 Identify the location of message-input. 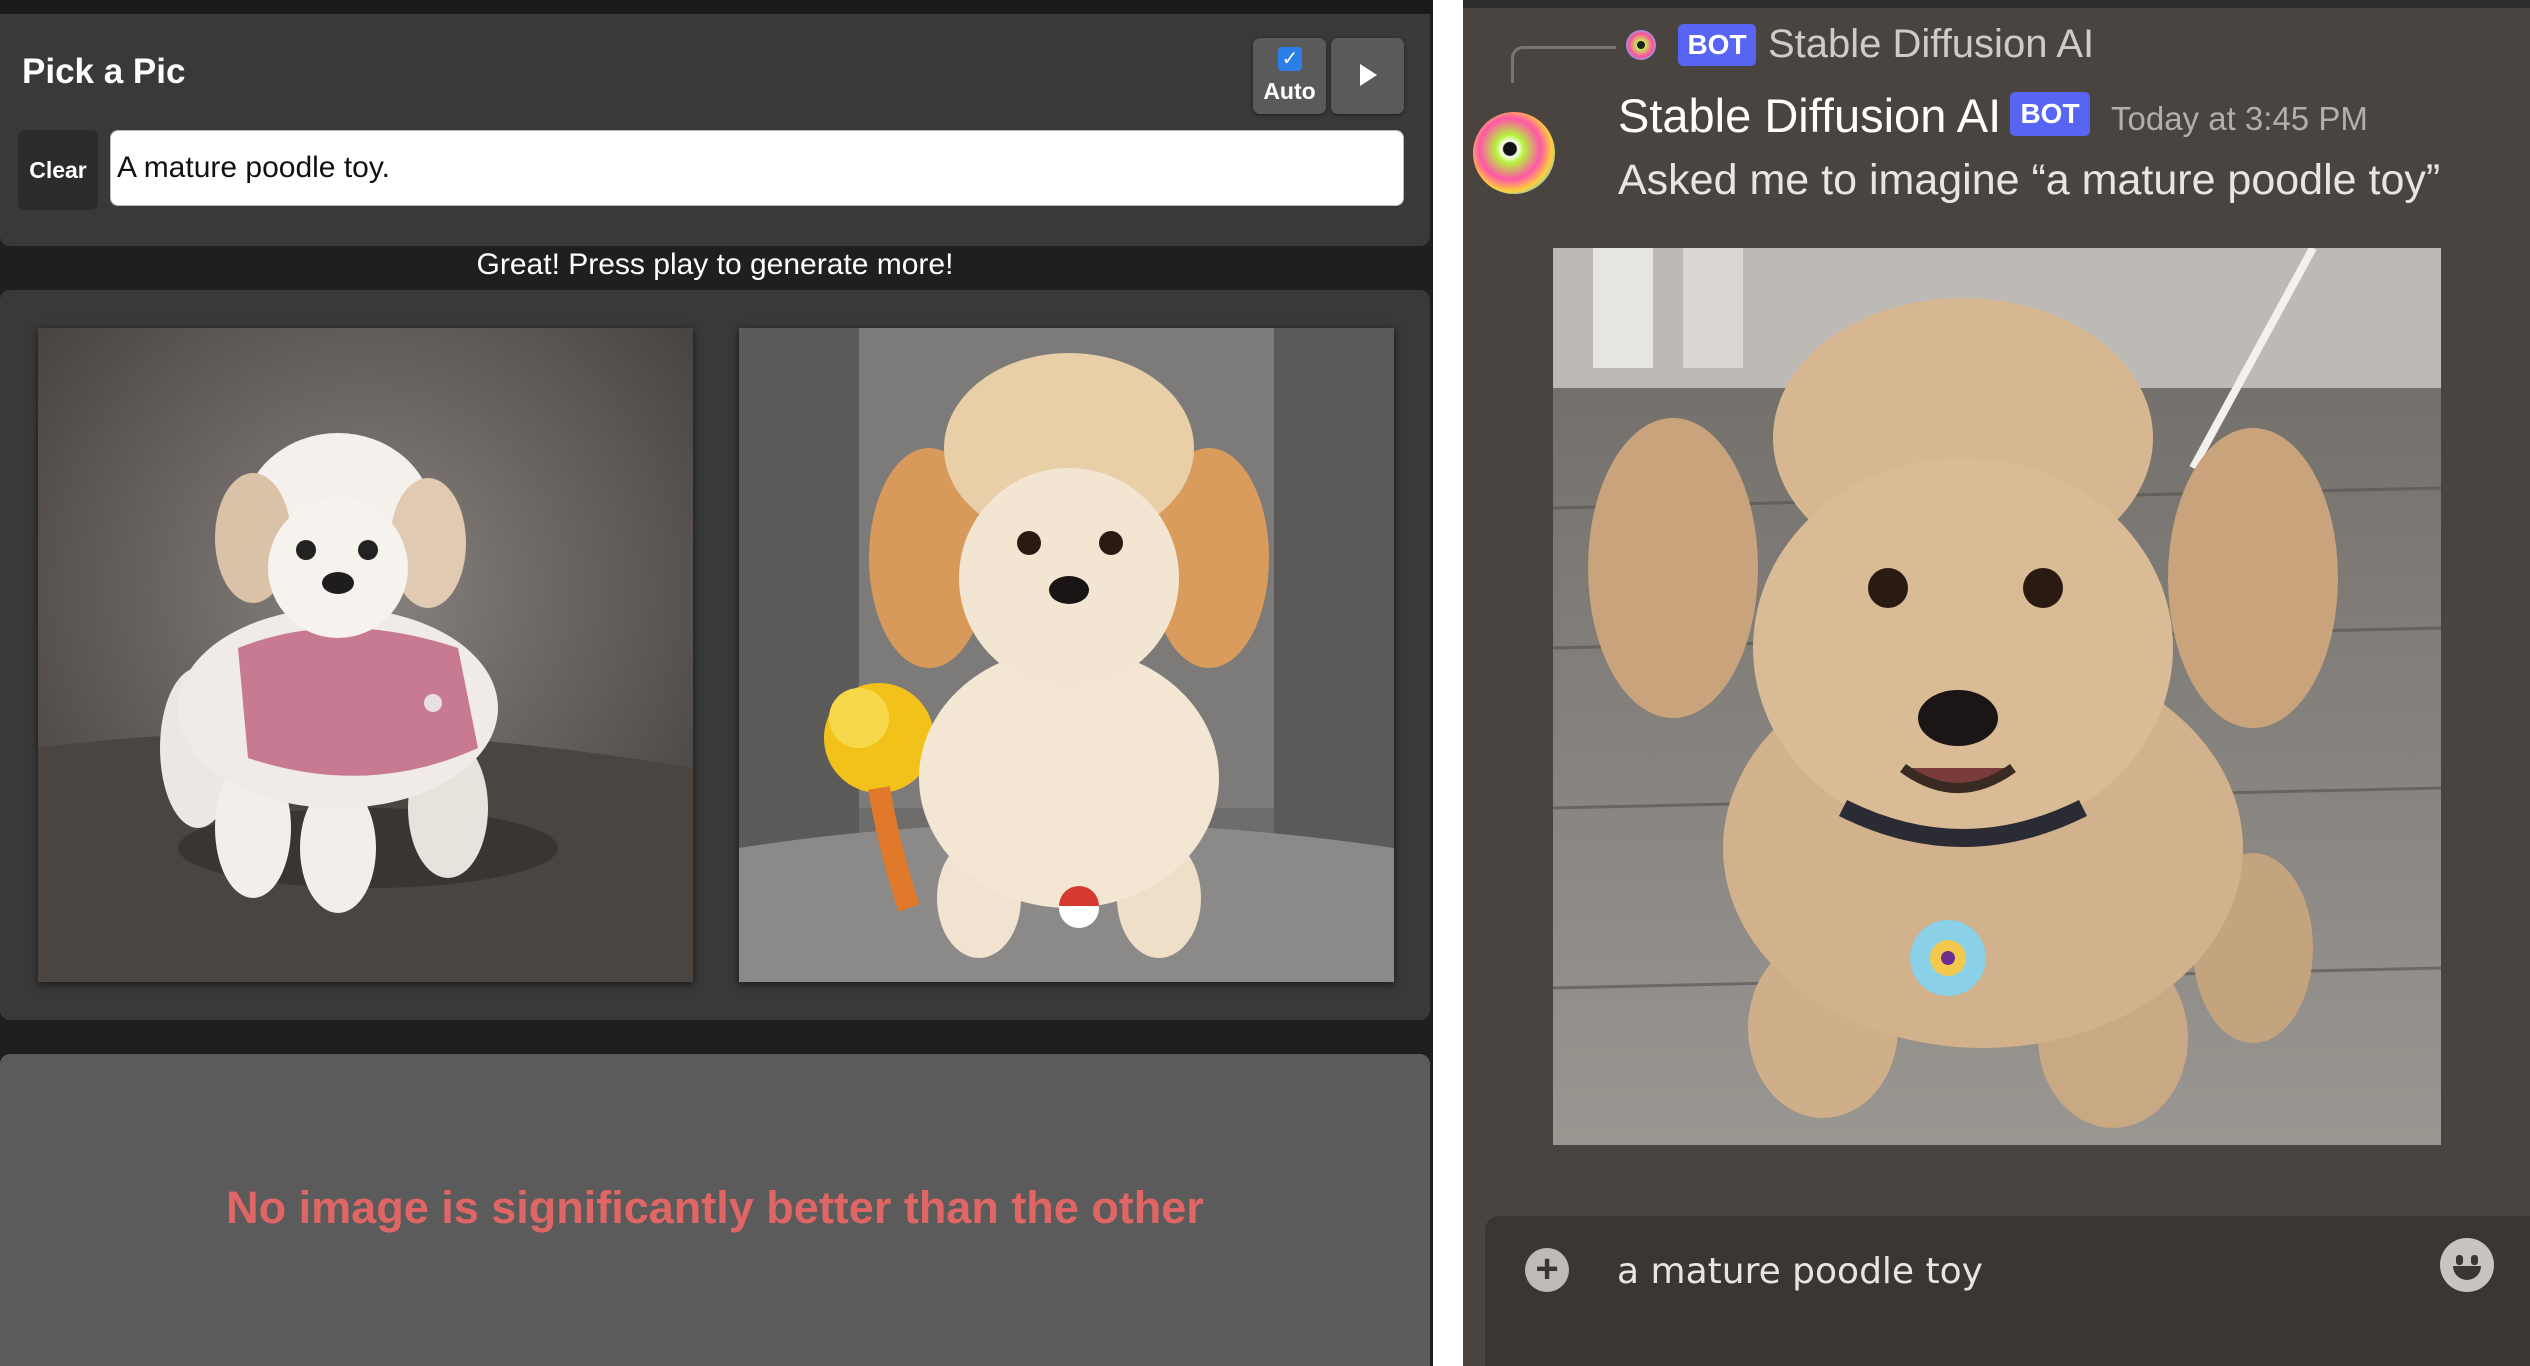
(1967, 1271).